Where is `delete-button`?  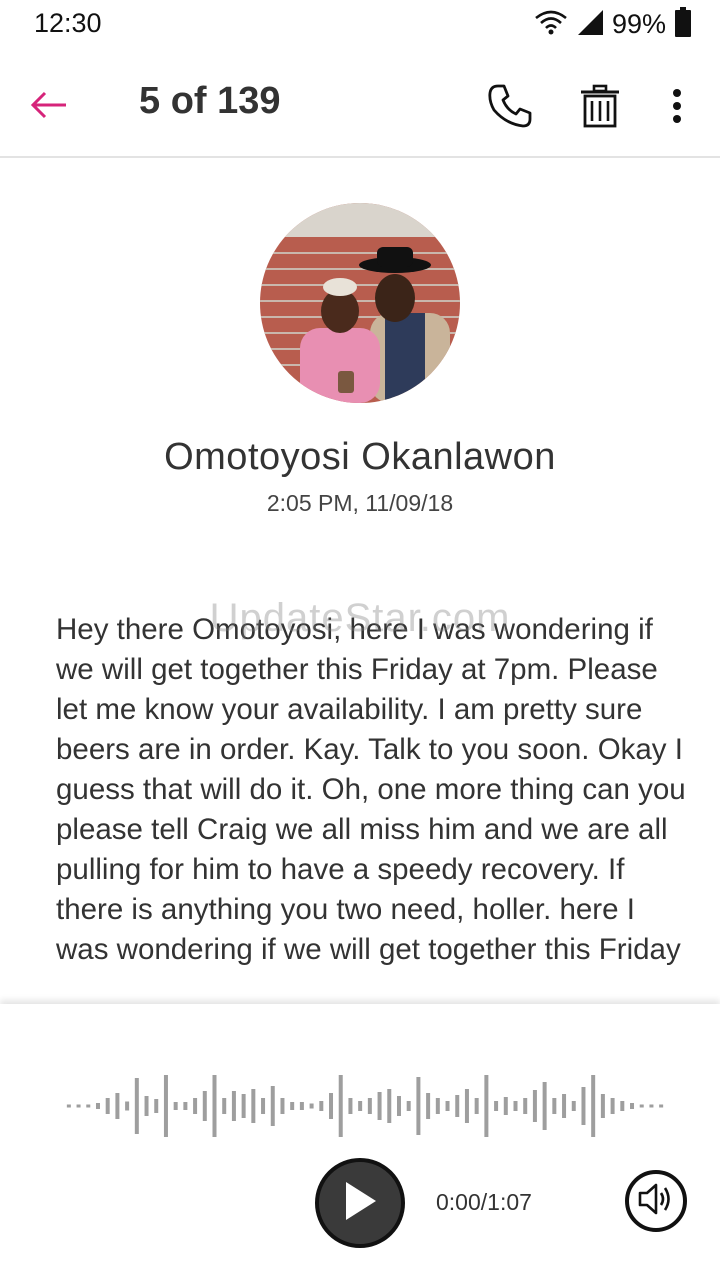
delete-button is located at coordinates (600, 108).